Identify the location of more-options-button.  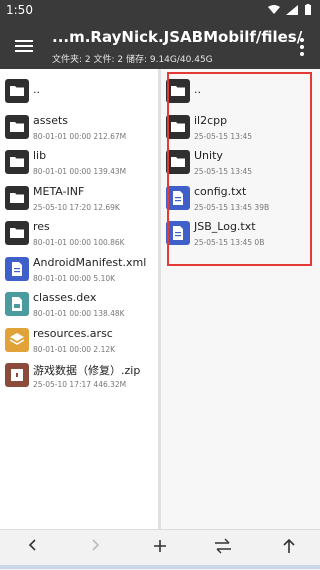
(302, 47).